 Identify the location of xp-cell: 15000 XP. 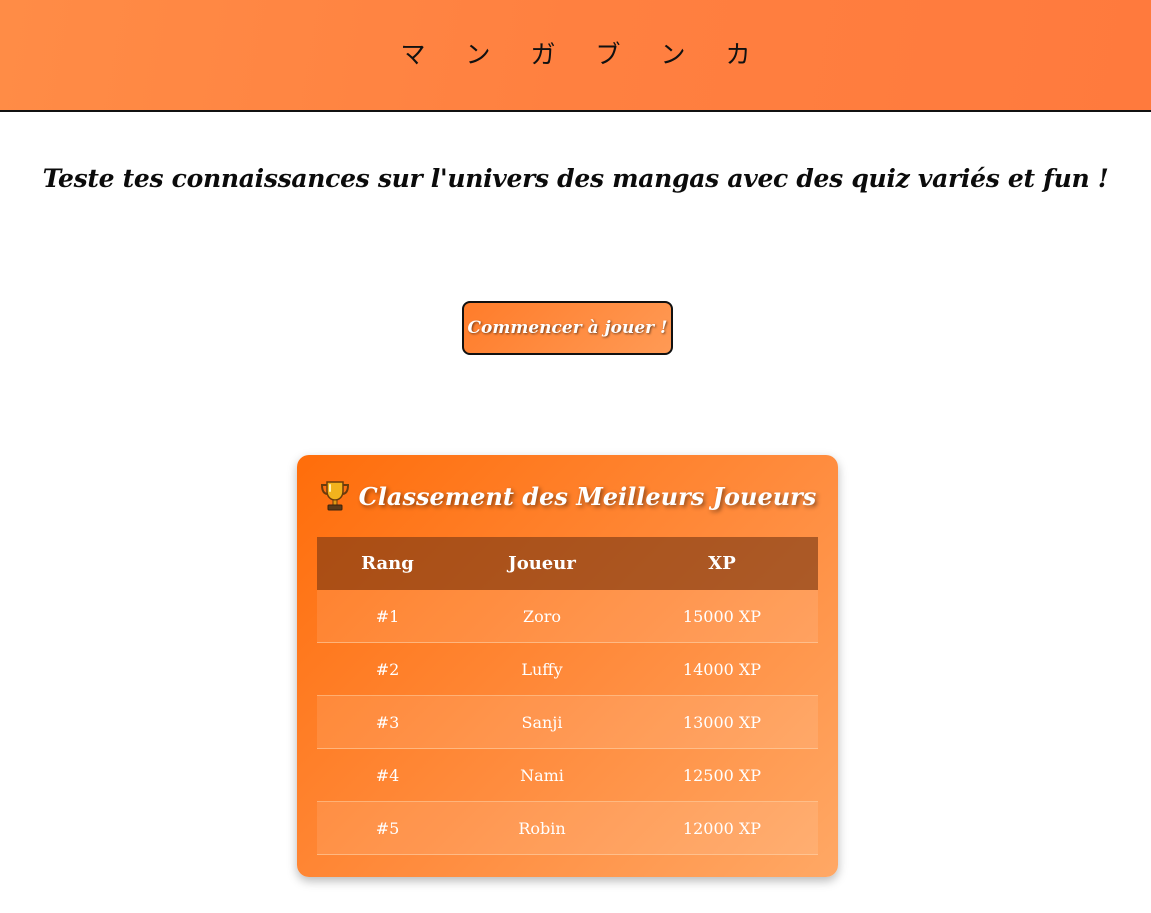
(722, 616).